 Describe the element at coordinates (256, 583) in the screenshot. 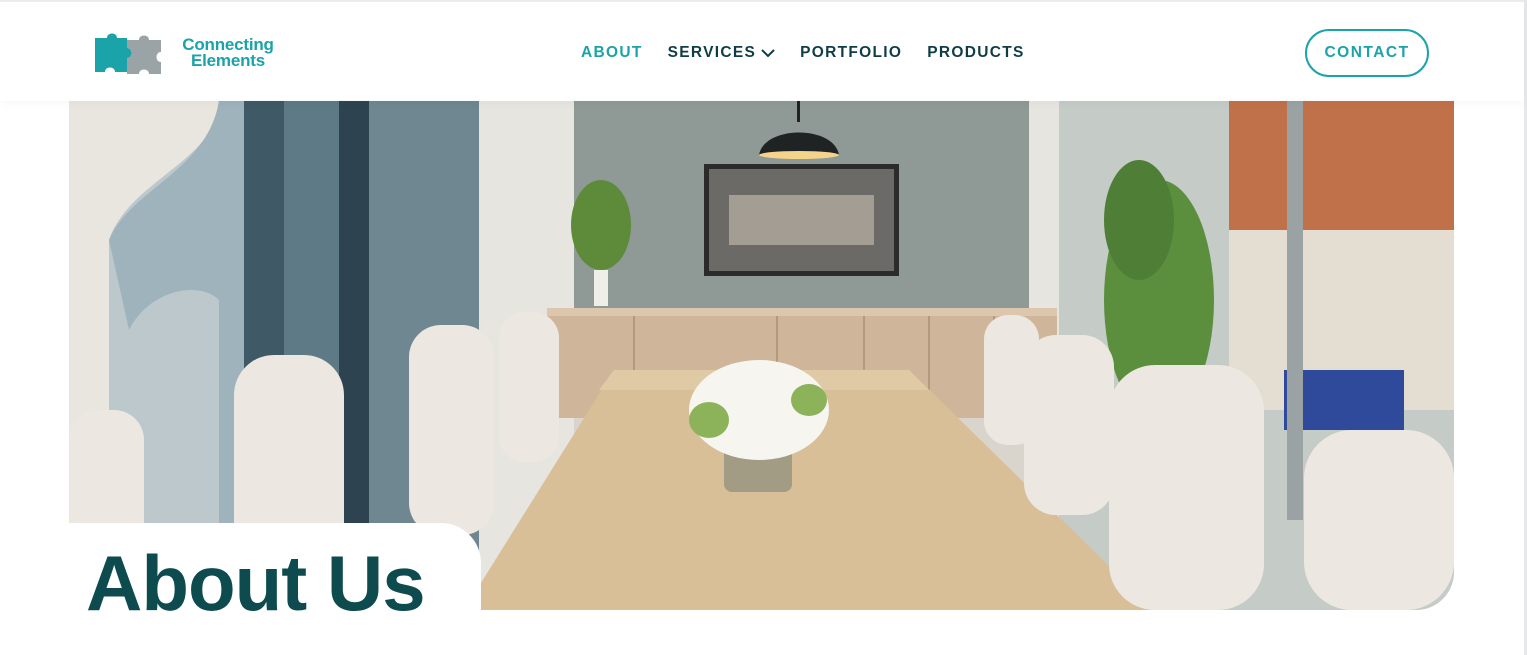

I see `page-title: About Us` at that location.